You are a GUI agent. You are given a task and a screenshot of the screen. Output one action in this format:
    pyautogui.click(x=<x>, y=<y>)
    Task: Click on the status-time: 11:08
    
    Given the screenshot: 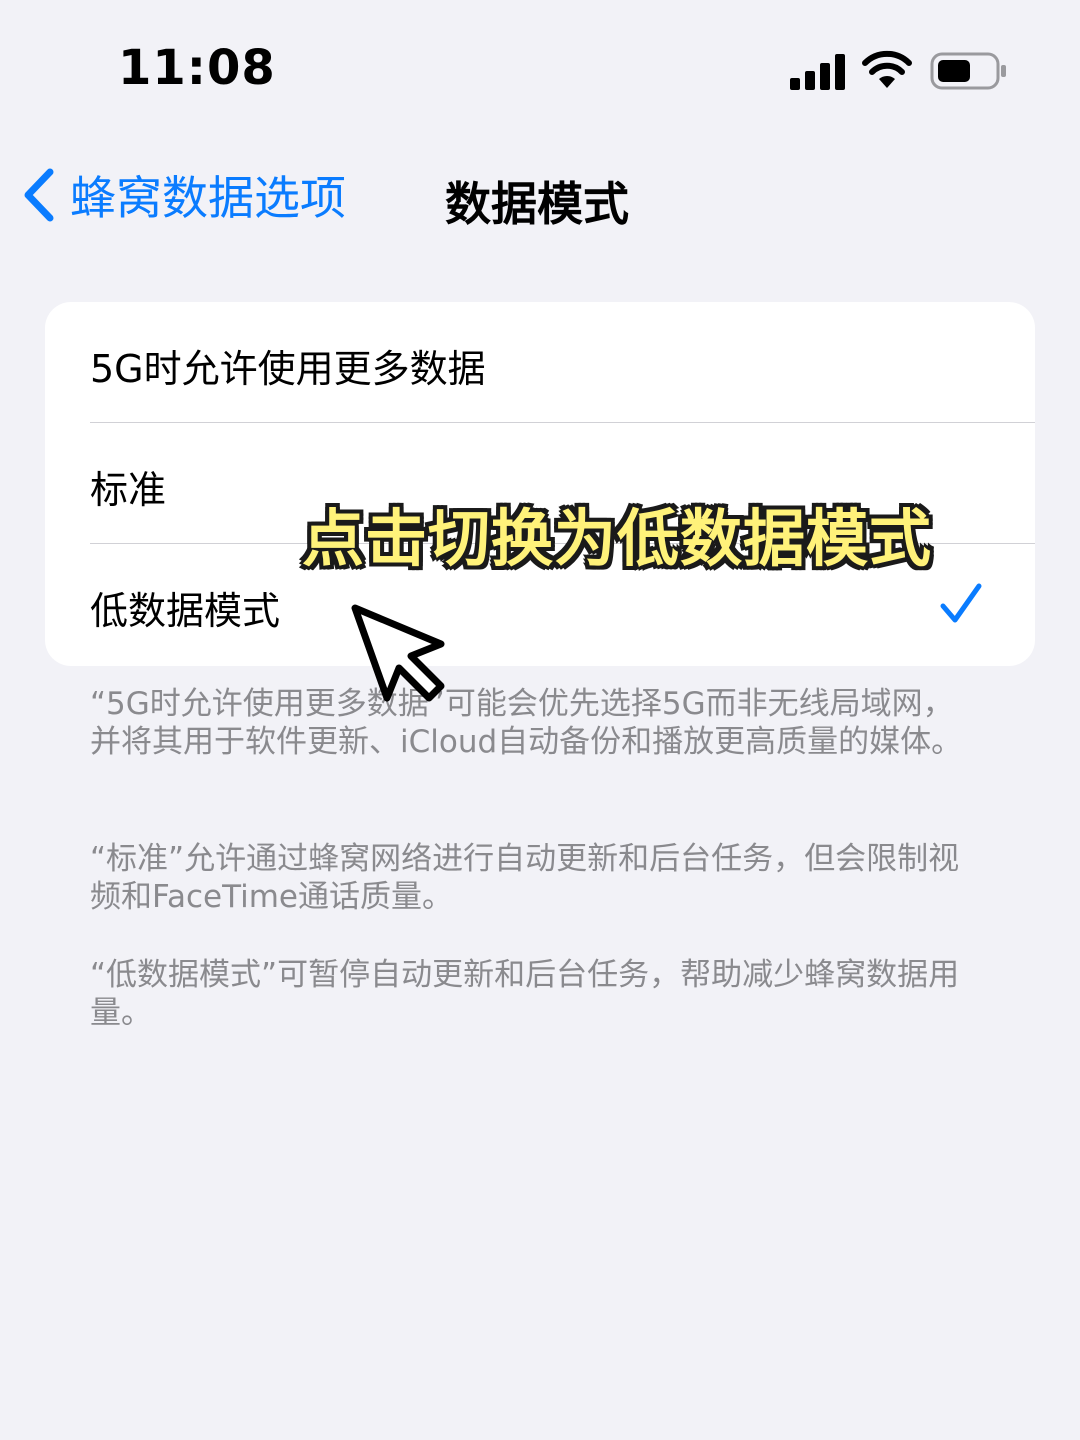 What is the action you would take?
    pyautogui.click(x=197, y=68)
    